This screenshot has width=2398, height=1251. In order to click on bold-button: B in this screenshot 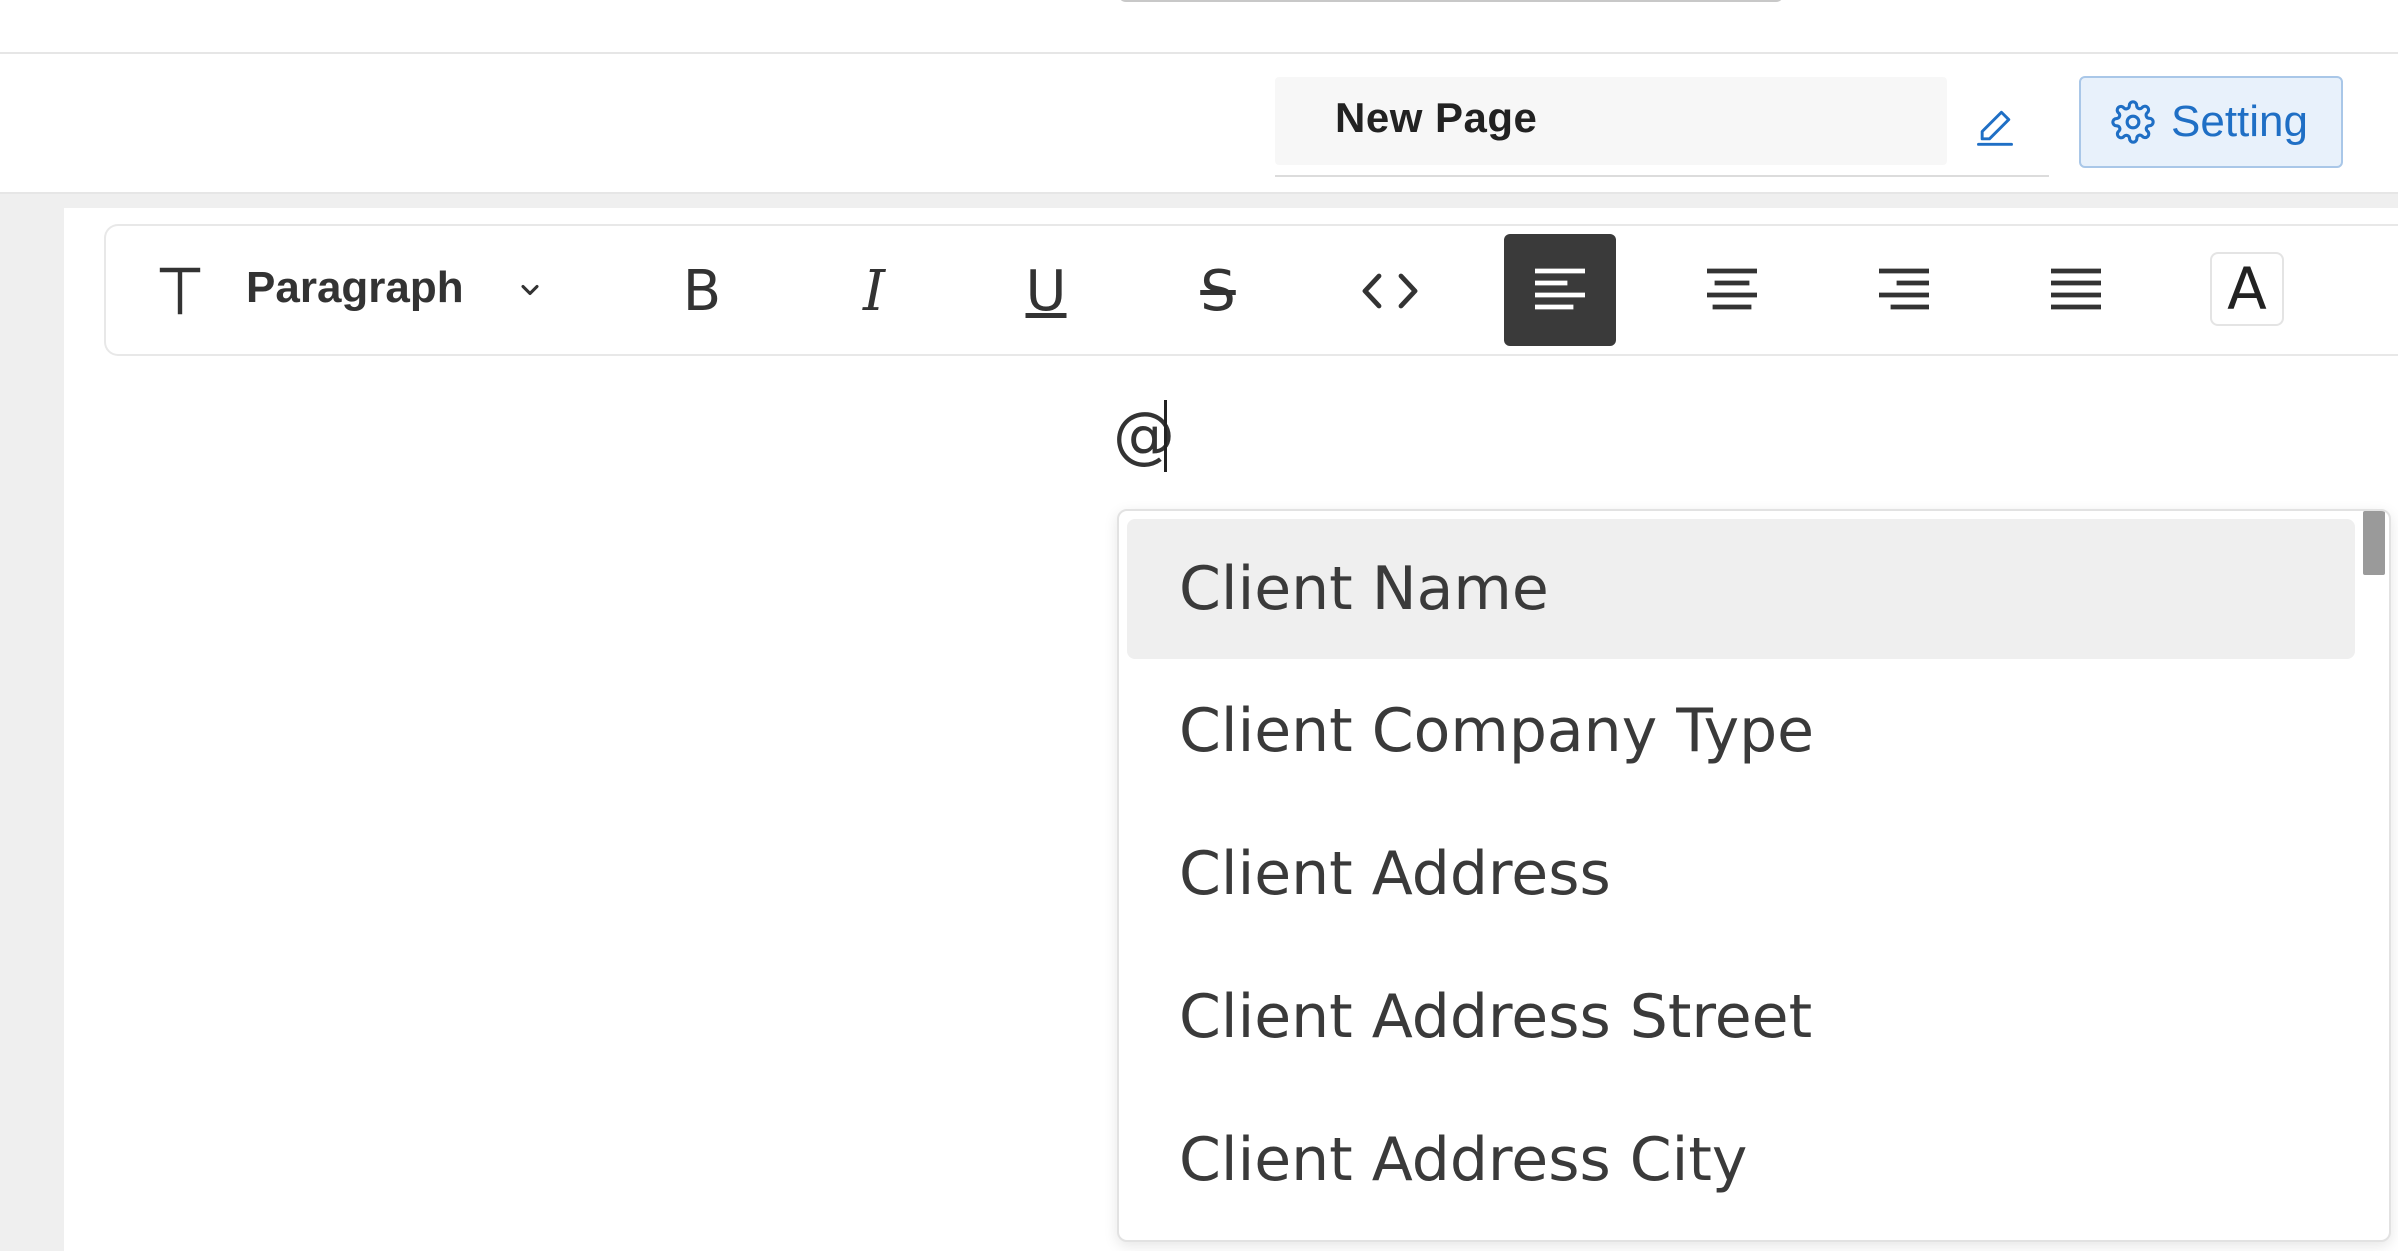, I will do `click(702, 291)`.